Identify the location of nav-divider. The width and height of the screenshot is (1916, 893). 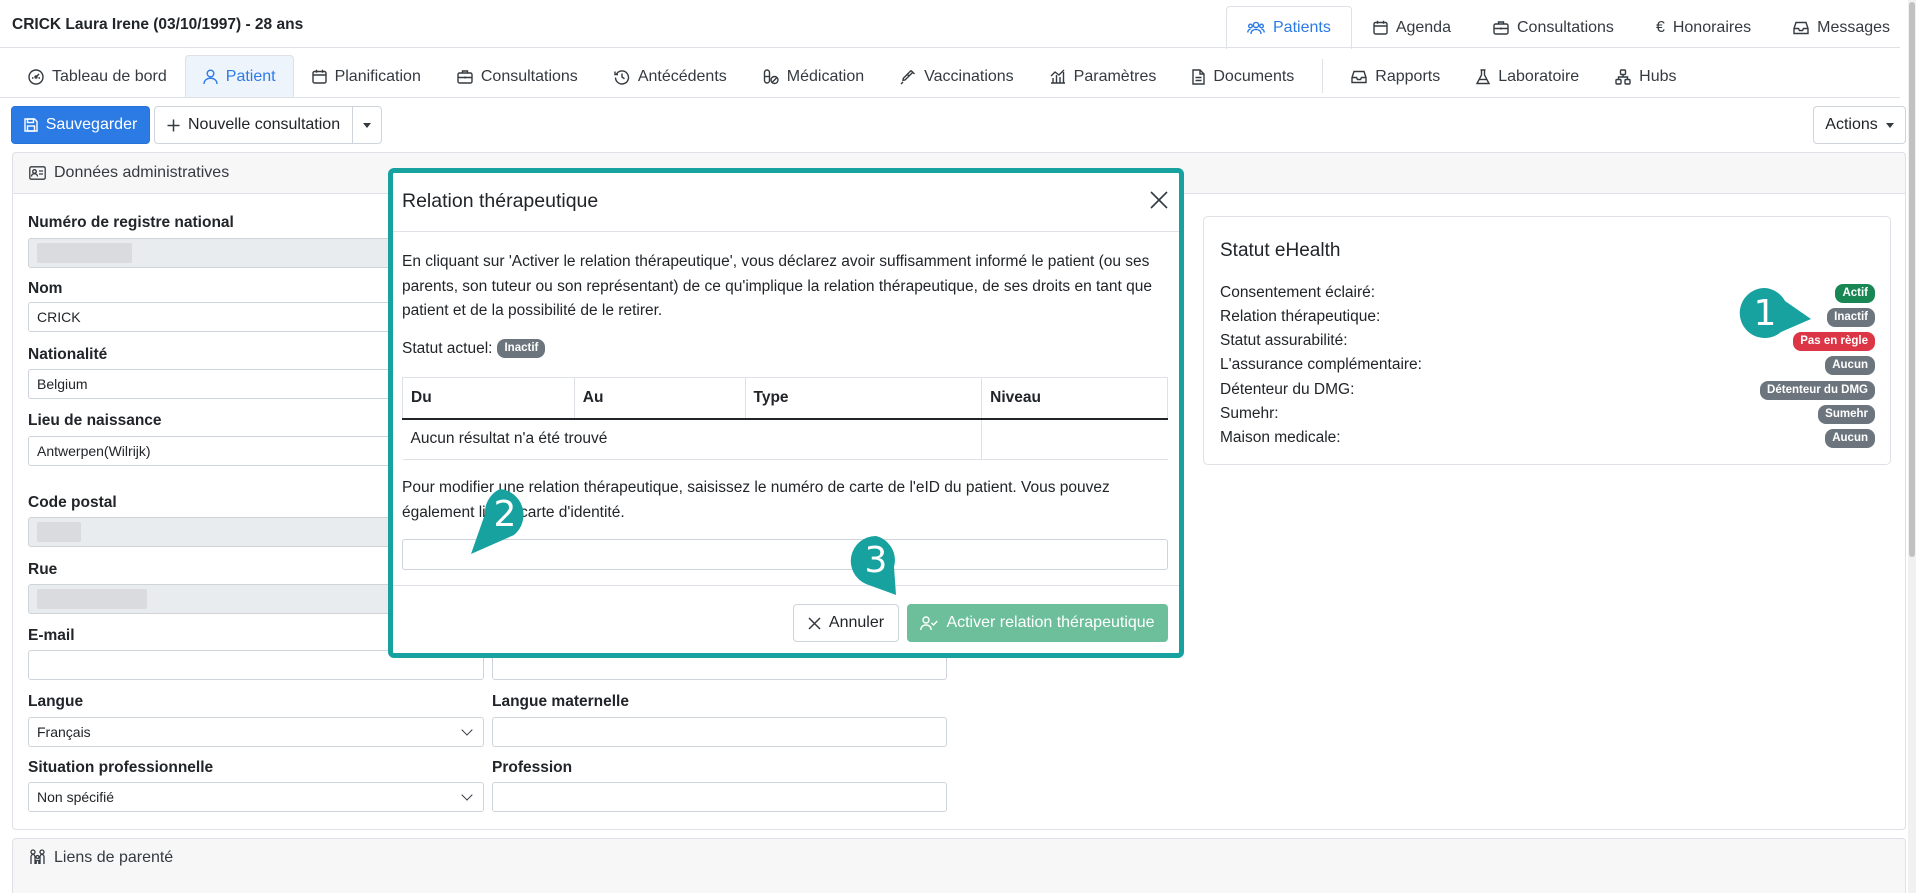
(950, 97).